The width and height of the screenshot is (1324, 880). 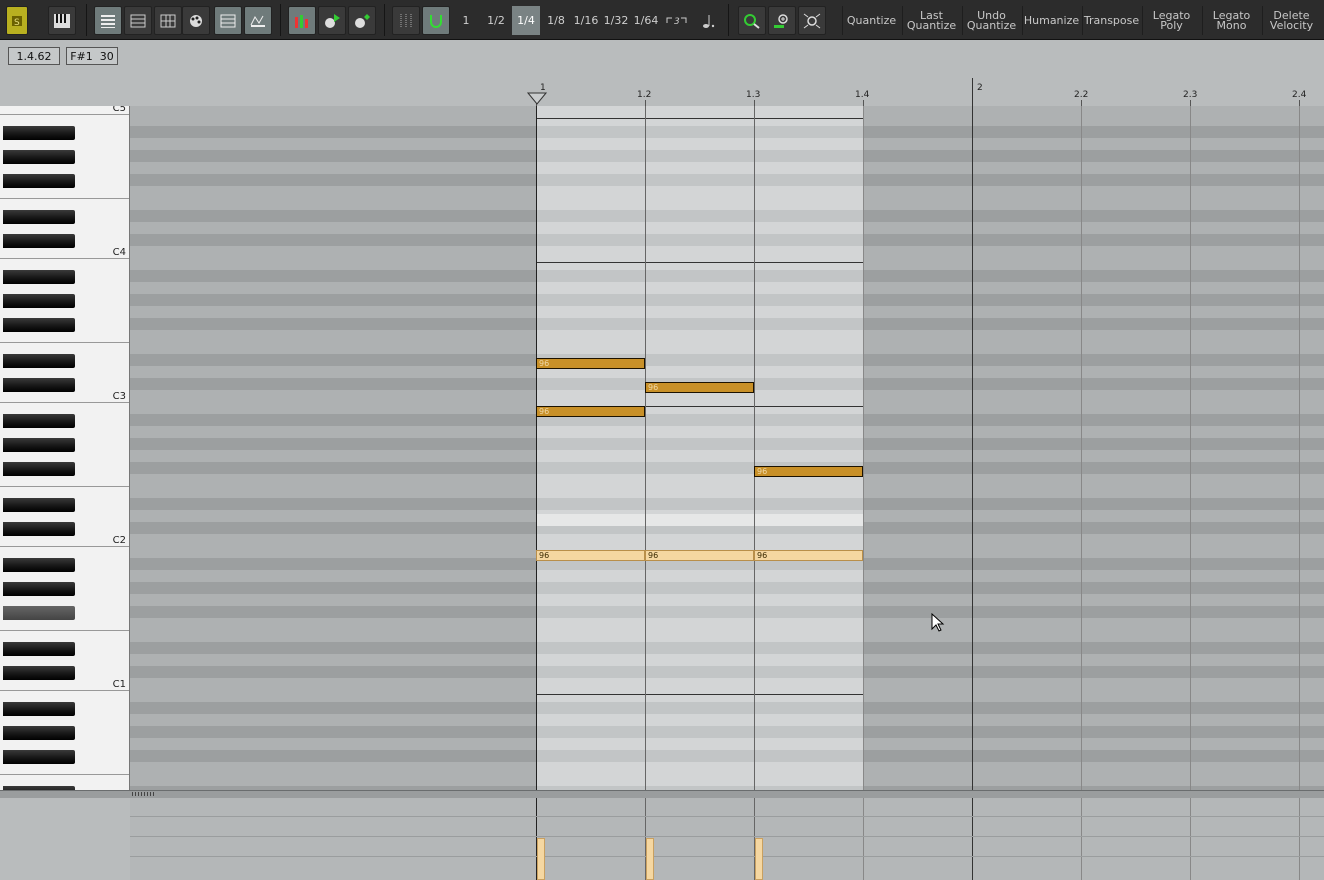 I want to click on cc-lane-icon, so click(x=258, y=20).